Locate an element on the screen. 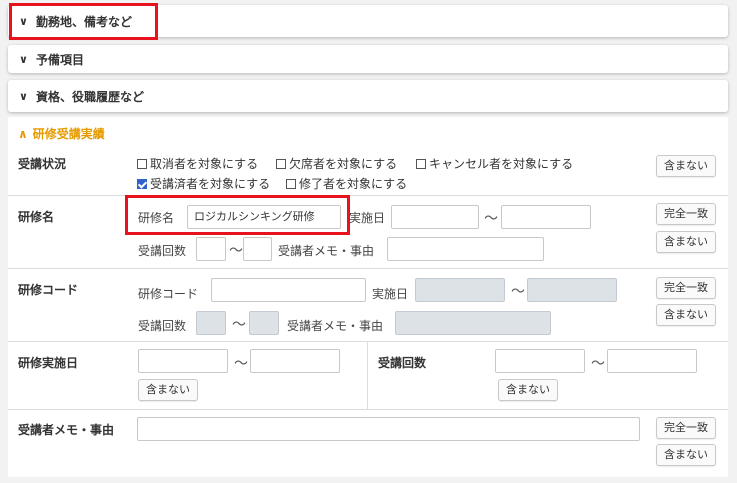 The image size is (737, 483). memo-exact-button: 完全一致 is located at coordinates (686, 428).